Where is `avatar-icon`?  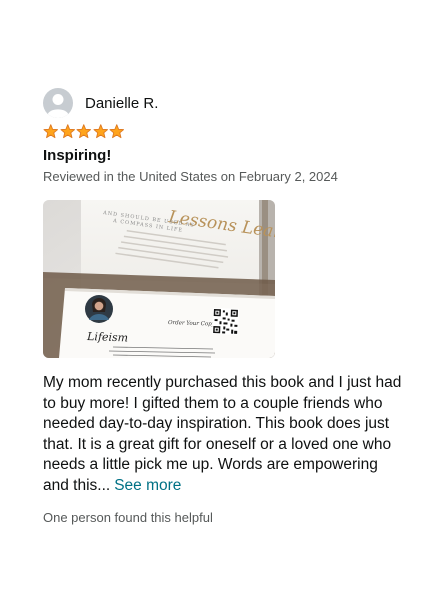 avatar-icon is located at coordinates (58, 103).